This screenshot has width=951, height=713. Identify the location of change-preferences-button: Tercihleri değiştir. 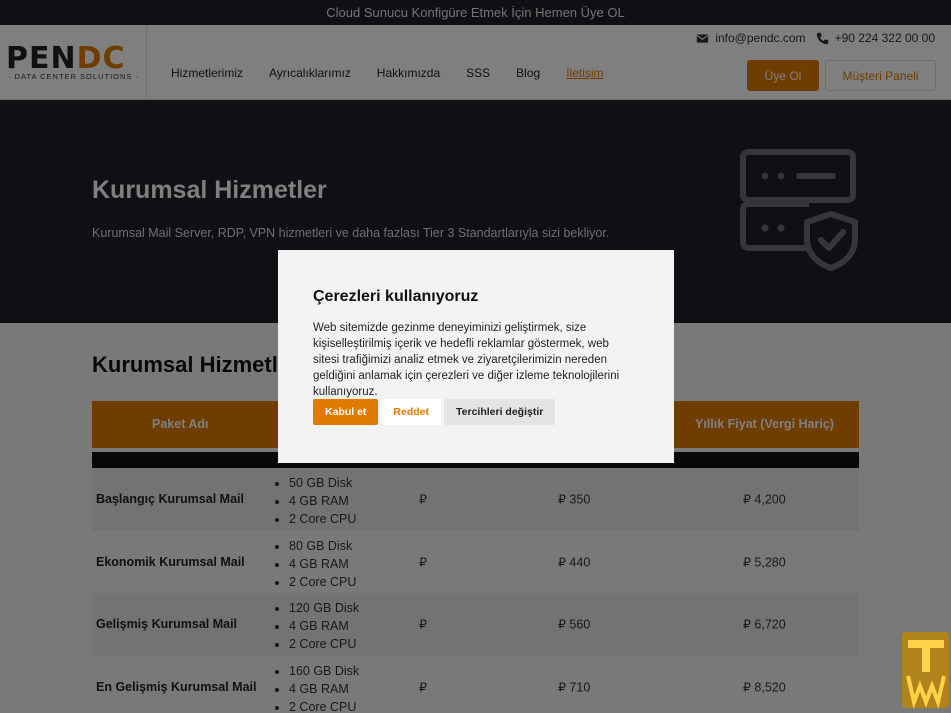
(500, 412).